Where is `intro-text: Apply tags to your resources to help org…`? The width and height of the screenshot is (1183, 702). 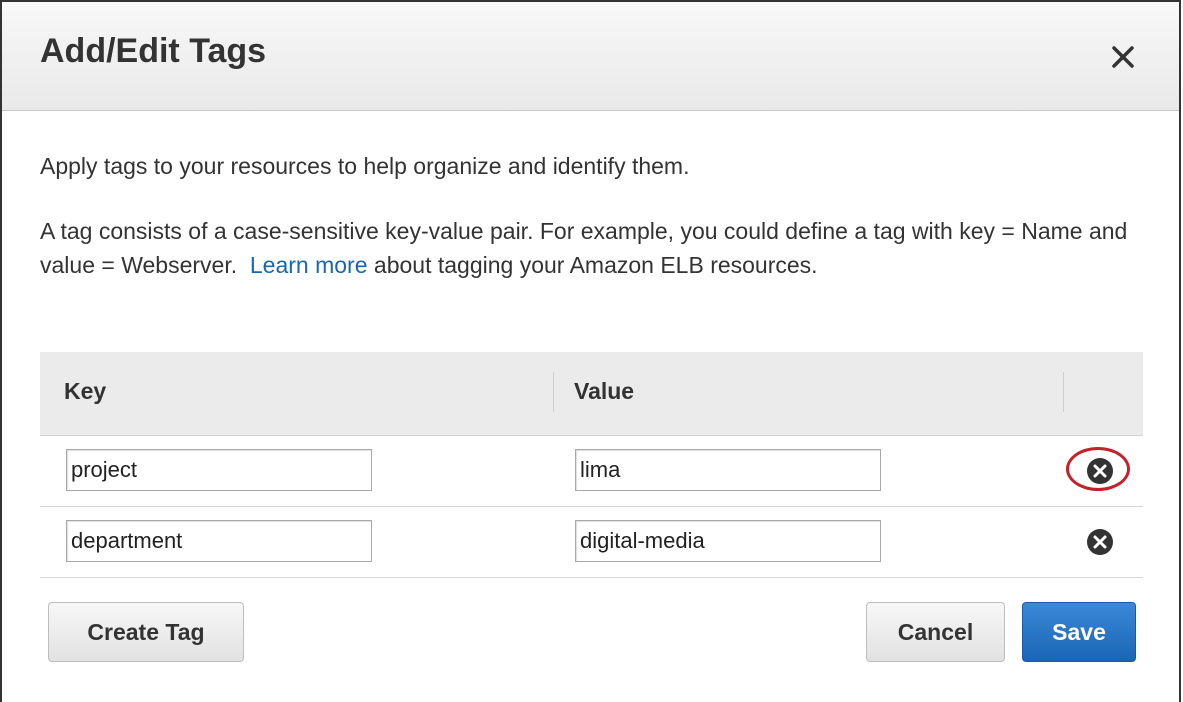 intro-text: Apply tags to your resources to help org… is located at coordinates (365, 166).